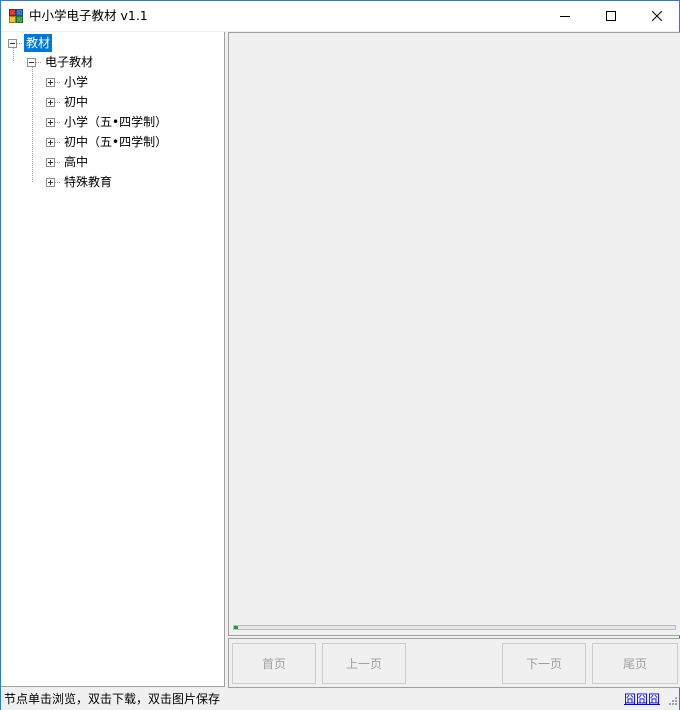  I want to click on tree-node-junior-54: 初中（五•四学制）, so click(107, 142).